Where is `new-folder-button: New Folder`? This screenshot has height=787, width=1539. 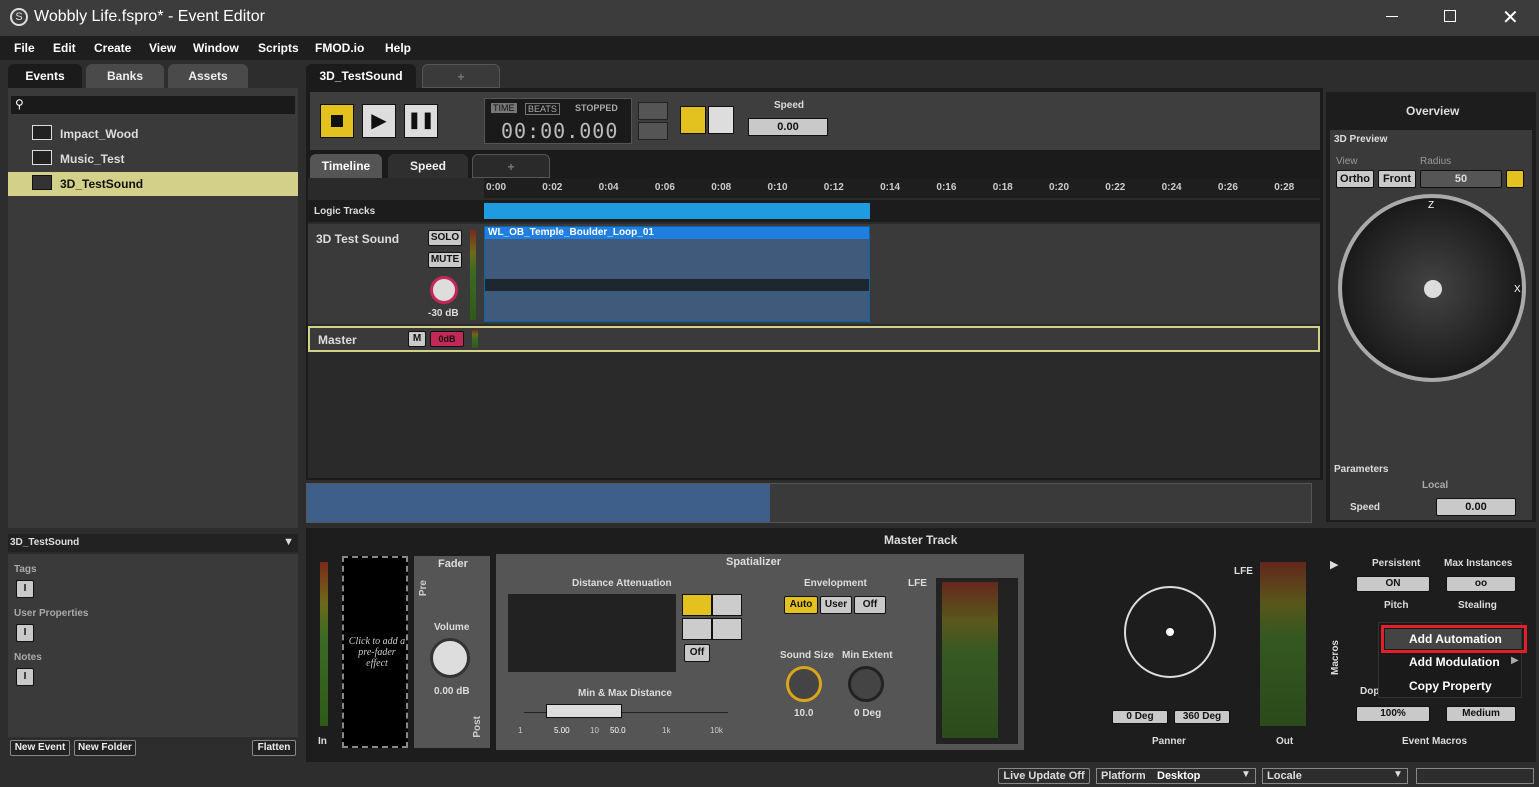 new-folder-button: New Folder is located at coordinates (105, 748).